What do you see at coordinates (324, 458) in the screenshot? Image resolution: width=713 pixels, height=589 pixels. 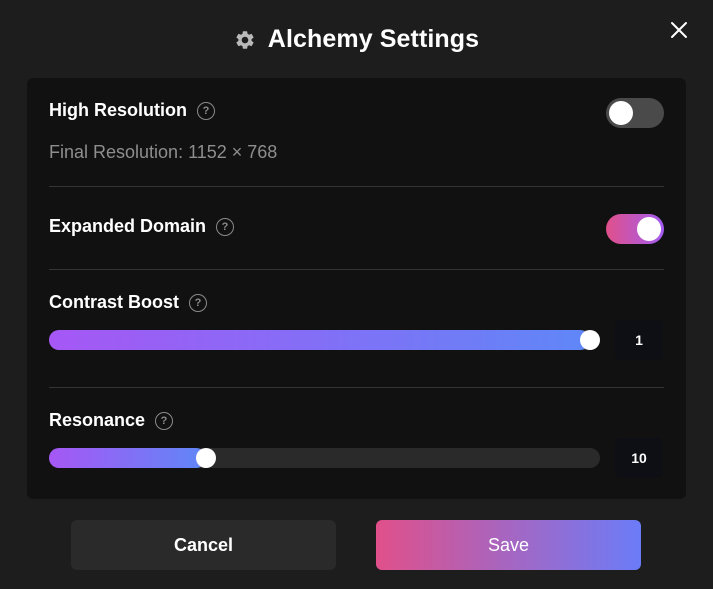 I see `resonance-slider` at bounding box center [324, 458].